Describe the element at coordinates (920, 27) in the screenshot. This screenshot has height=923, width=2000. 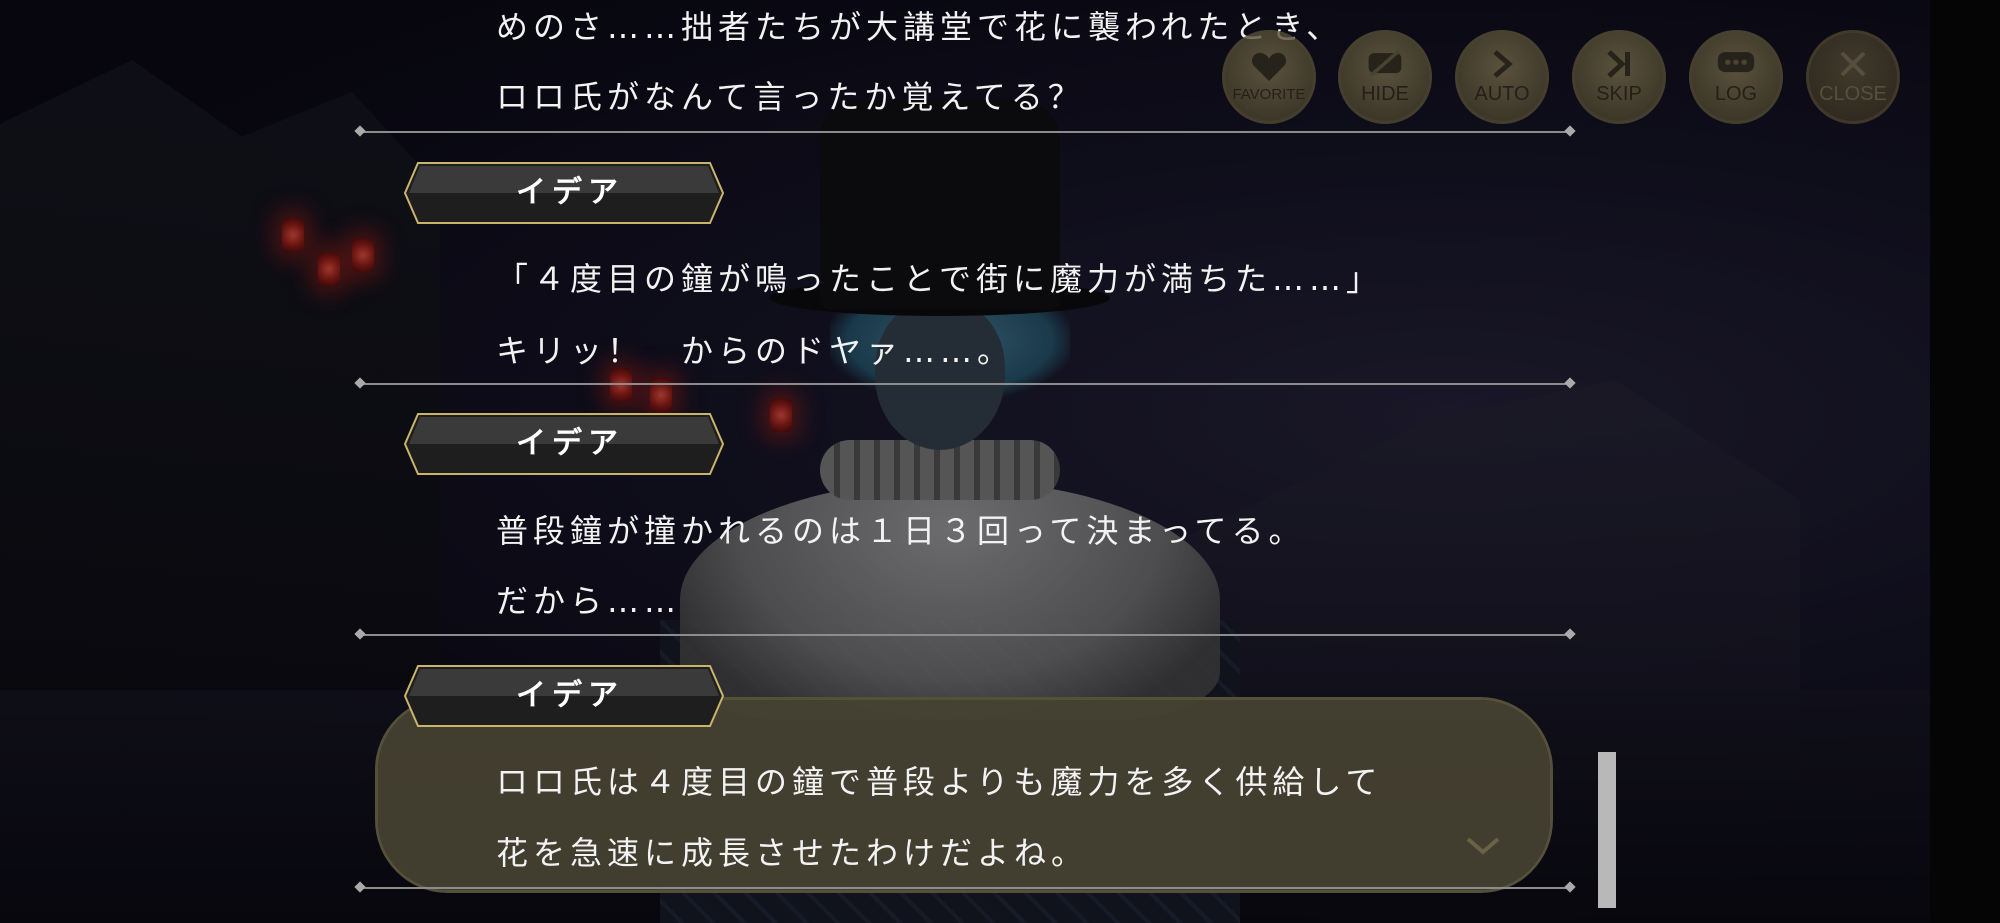
I see `message-line: めのさ……拙者たちが大講堂で花に襲われたとき、` at that location.